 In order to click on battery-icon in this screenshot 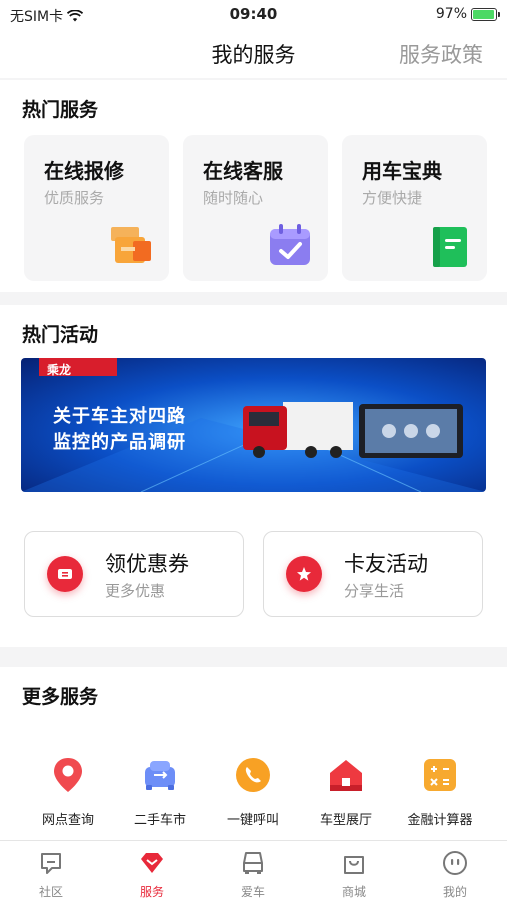, I will do `click(485, 14)`.